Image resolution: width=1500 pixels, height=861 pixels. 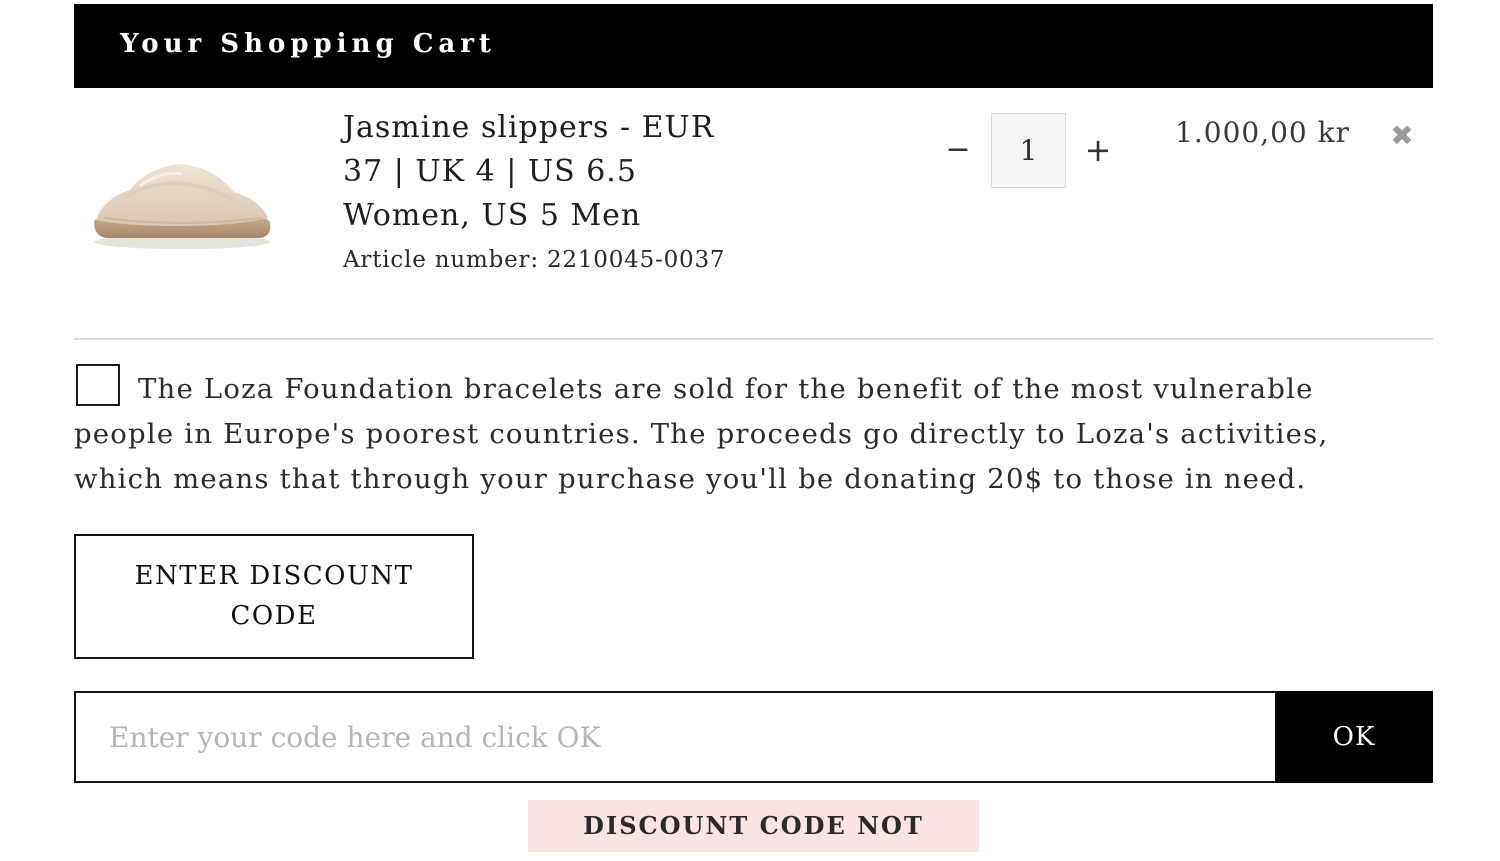 What do you see at coordinates (274, 596) in the screenshot?
I see `enter-discount-code-button: ENTER DISCOUNT CODE` at bounding box center [274, 596].